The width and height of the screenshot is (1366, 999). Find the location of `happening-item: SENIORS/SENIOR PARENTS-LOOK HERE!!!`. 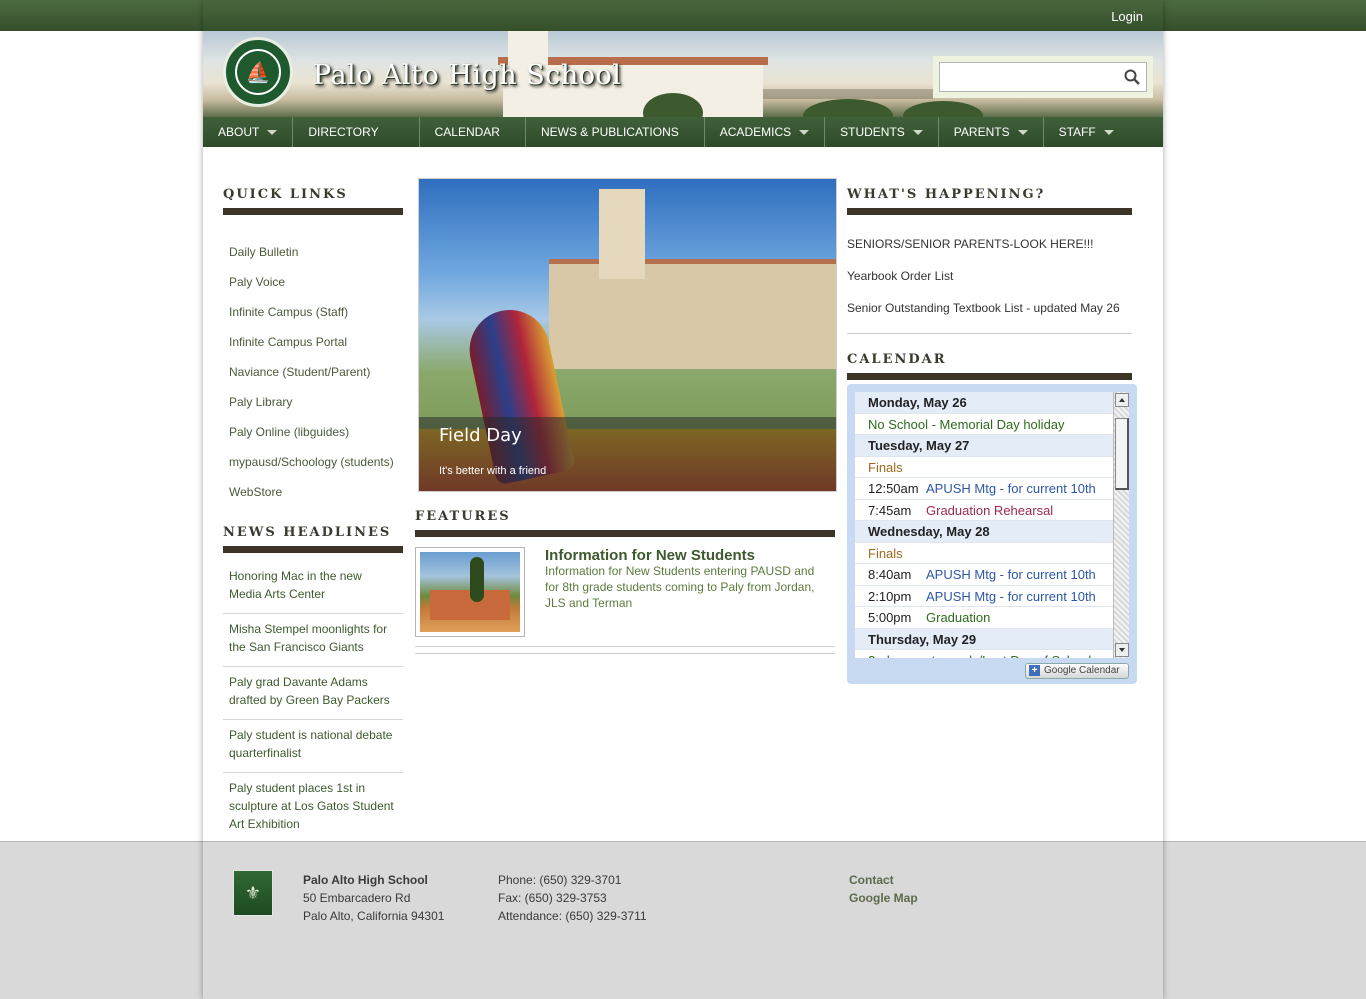

happening-item: SENIORS/SENIOR PARENTS-LOOK HERE!!! is located at coordinates (989, 244).